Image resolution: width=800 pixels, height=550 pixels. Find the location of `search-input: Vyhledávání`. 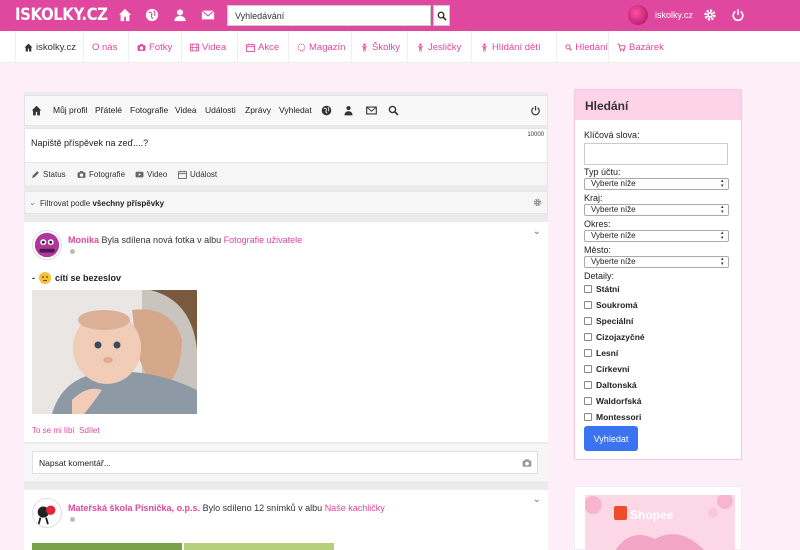

search-input: Vyhledávání is located at coordinates (329, 15).